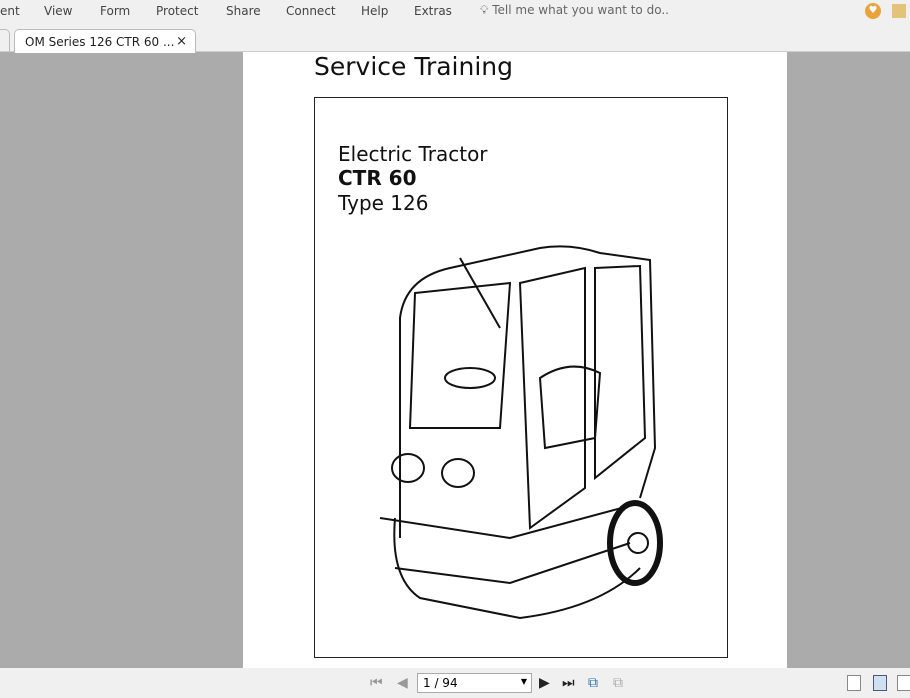 Image resolution: width=910 pixels, height=698 pixels. I want to click on folder-search-icon, so click(899, 11).